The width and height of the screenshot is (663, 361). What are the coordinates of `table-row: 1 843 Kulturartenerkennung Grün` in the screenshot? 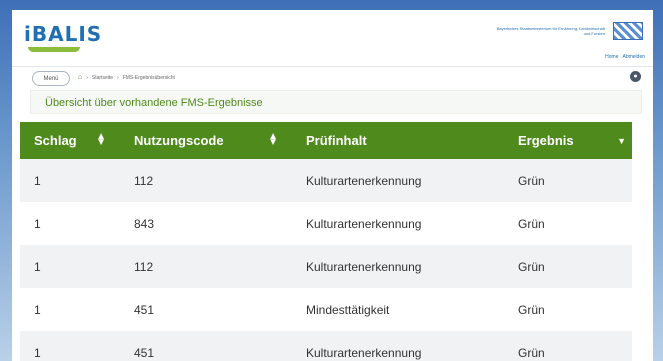 It's located at (326, 223).